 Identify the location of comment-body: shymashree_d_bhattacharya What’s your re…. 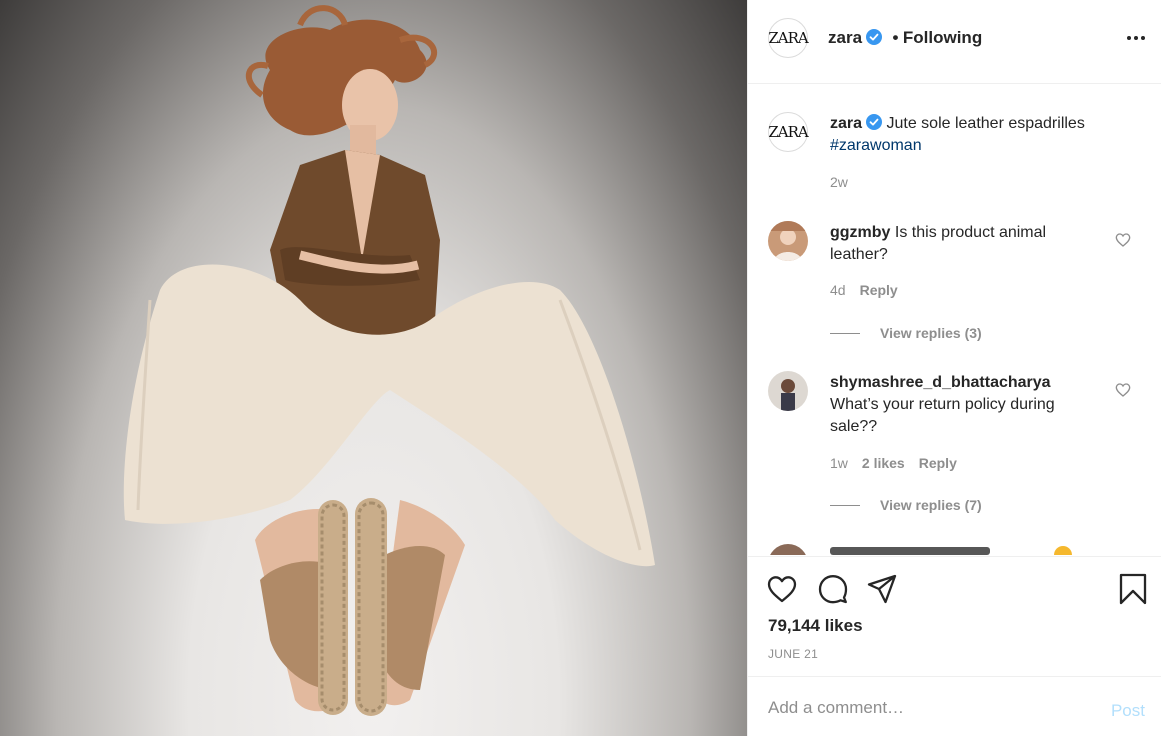
(965, 405).